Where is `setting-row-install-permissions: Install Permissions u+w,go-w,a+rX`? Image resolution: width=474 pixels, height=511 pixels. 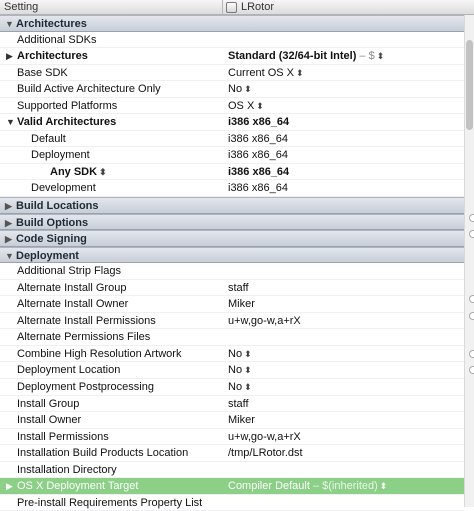
setting-row-install-permissions: Install Permissions u+w,go-w,a+rX is located at coordinates (232, 437).